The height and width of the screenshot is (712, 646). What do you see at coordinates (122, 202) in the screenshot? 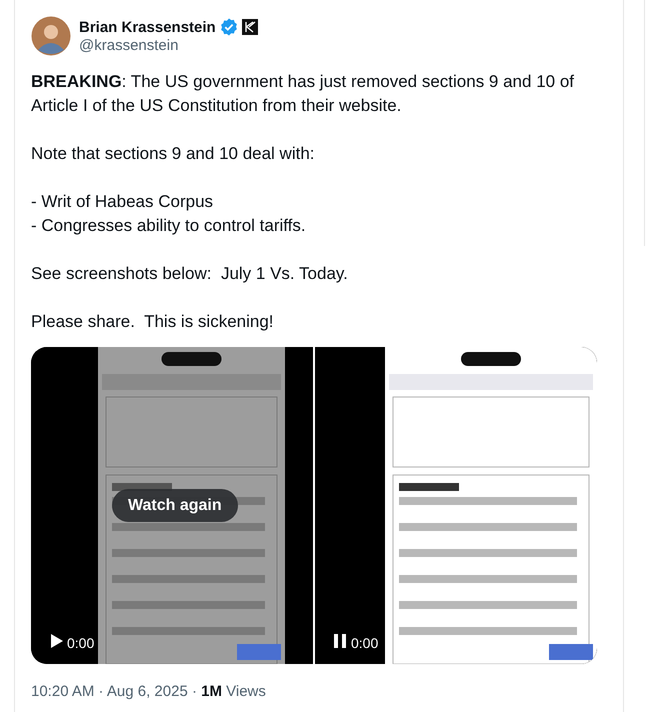
I see `tweet-text: - Writ of Habeas Corpus` at bounding box center [122, 202].